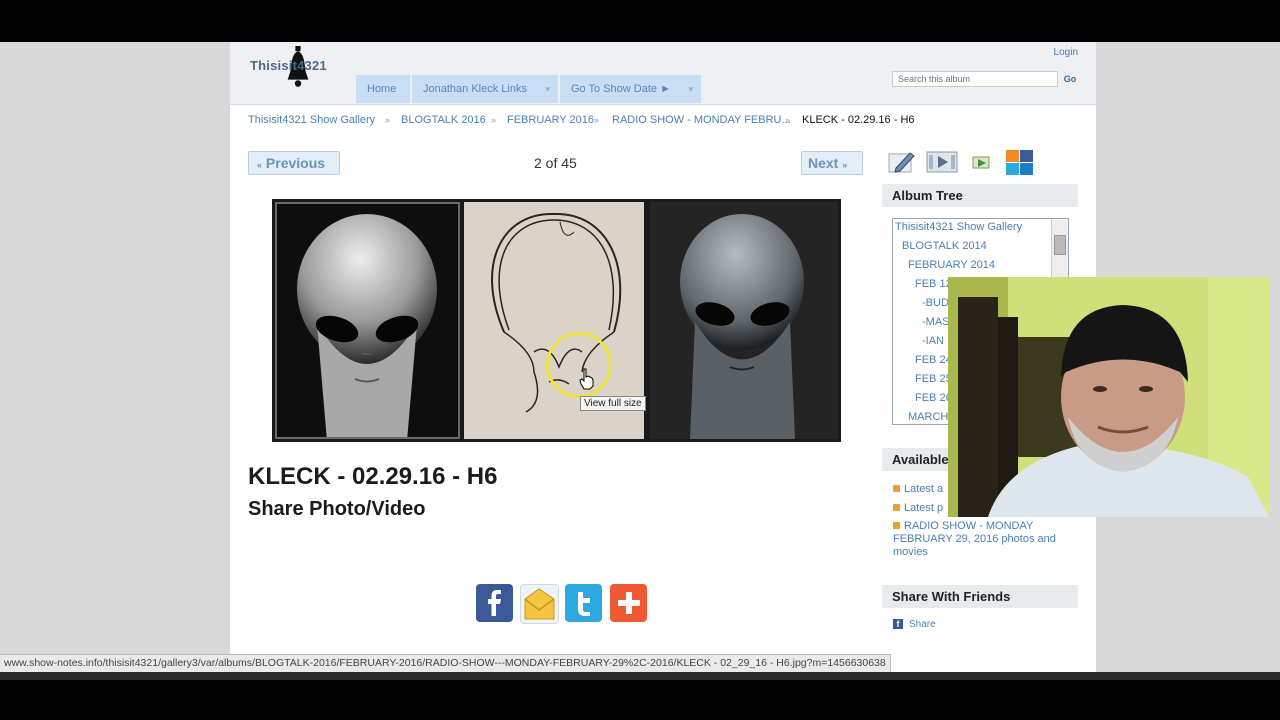 The image size is (1280, 720). I want to click on photo-title: KLECK - 02.29.16 - H6, so click(373, 476).